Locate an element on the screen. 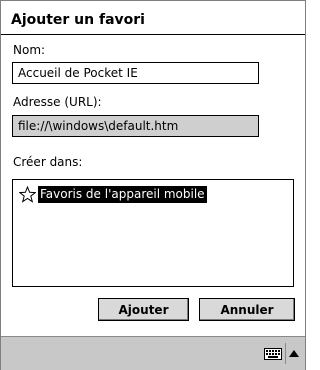 This screenshot has height=370, width=320. keyboard-icon is located at coordinates (273, 354).